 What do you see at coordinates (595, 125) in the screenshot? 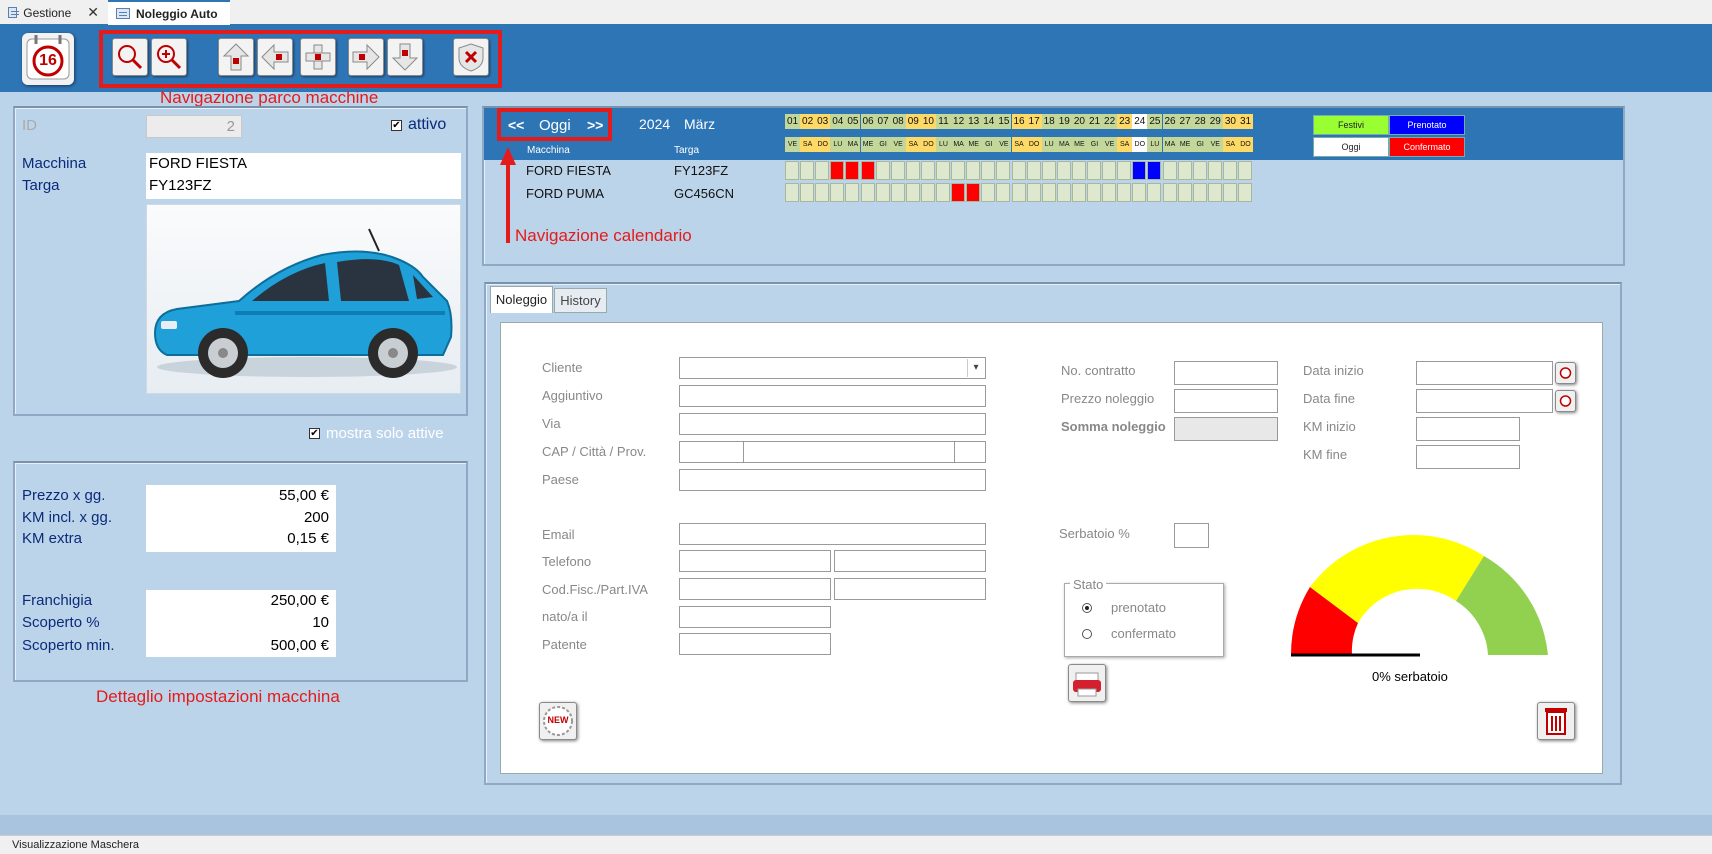
I see `calendar-next-button: >>` at bounding box center [595, 125].